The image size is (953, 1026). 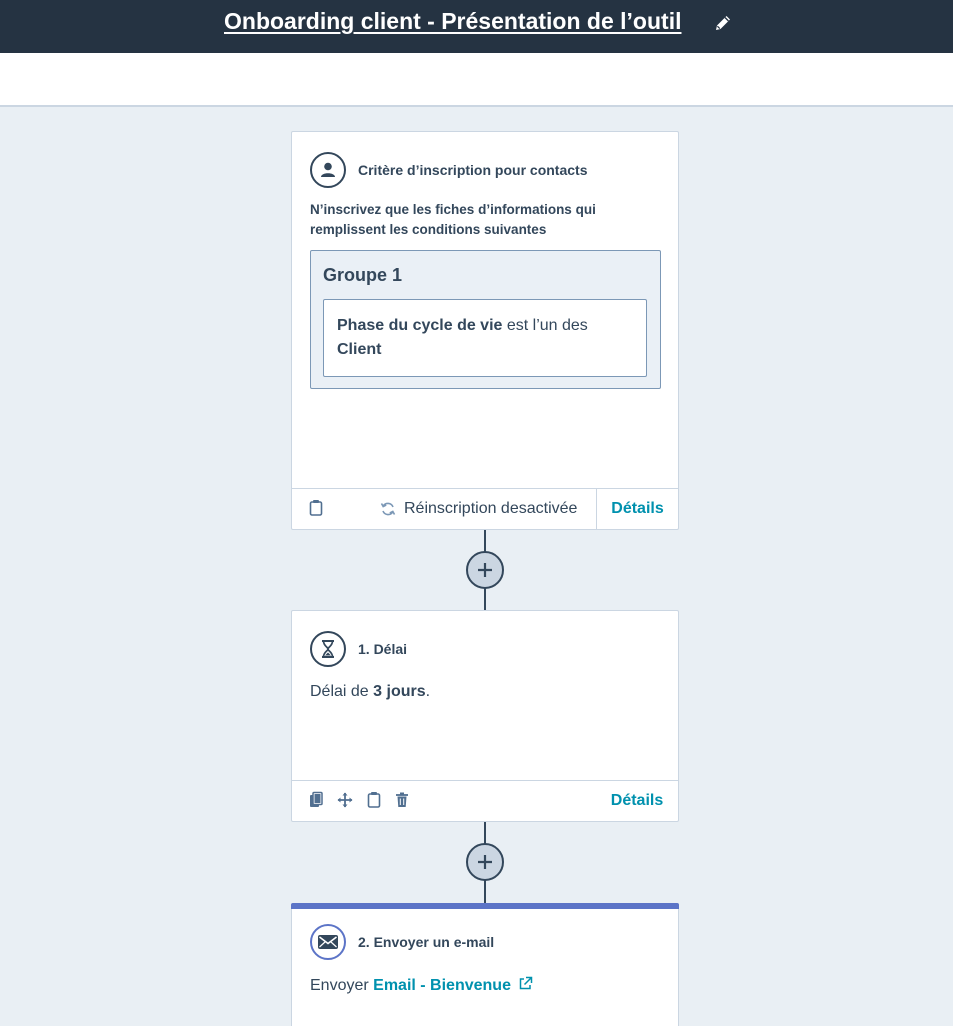 I want to click on condition-property: Phase du cycle de vie, so click(x=420, y=325).